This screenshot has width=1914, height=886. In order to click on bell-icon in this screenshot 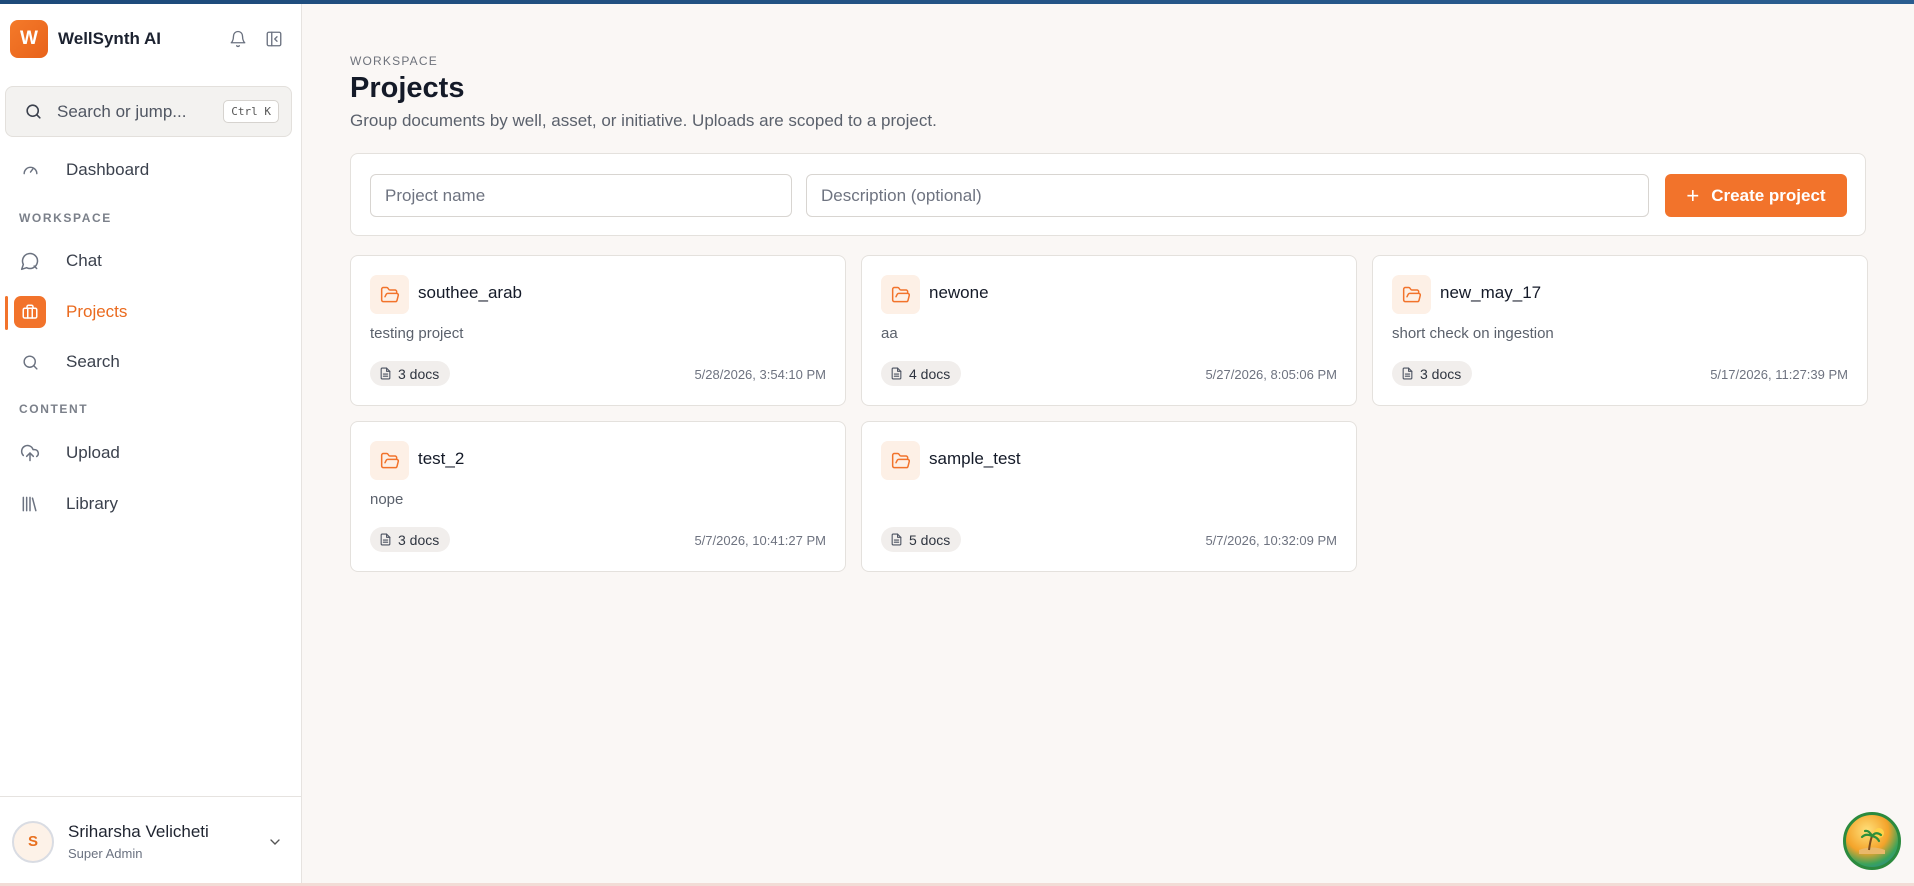, I will do `click(238, 39)`.